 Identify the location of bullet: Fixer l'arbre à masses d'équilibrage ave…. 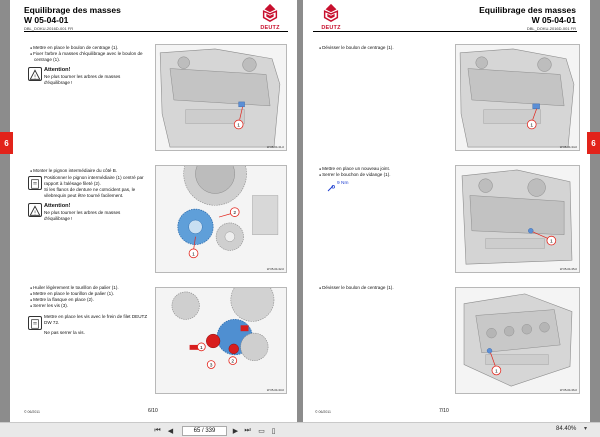
(91, 57).